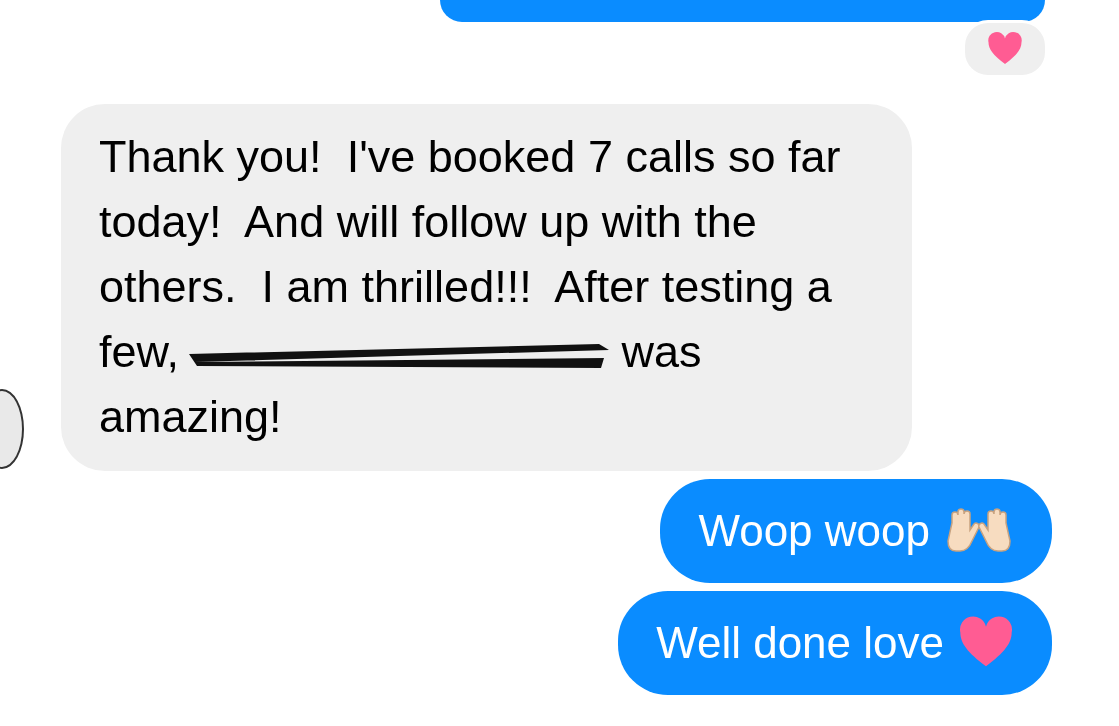 The image size is (1119, 726). What do you see at coordinates (1005, 49) in the screenshot?
I see `heart-icon` at bounding box center [1005, 49].